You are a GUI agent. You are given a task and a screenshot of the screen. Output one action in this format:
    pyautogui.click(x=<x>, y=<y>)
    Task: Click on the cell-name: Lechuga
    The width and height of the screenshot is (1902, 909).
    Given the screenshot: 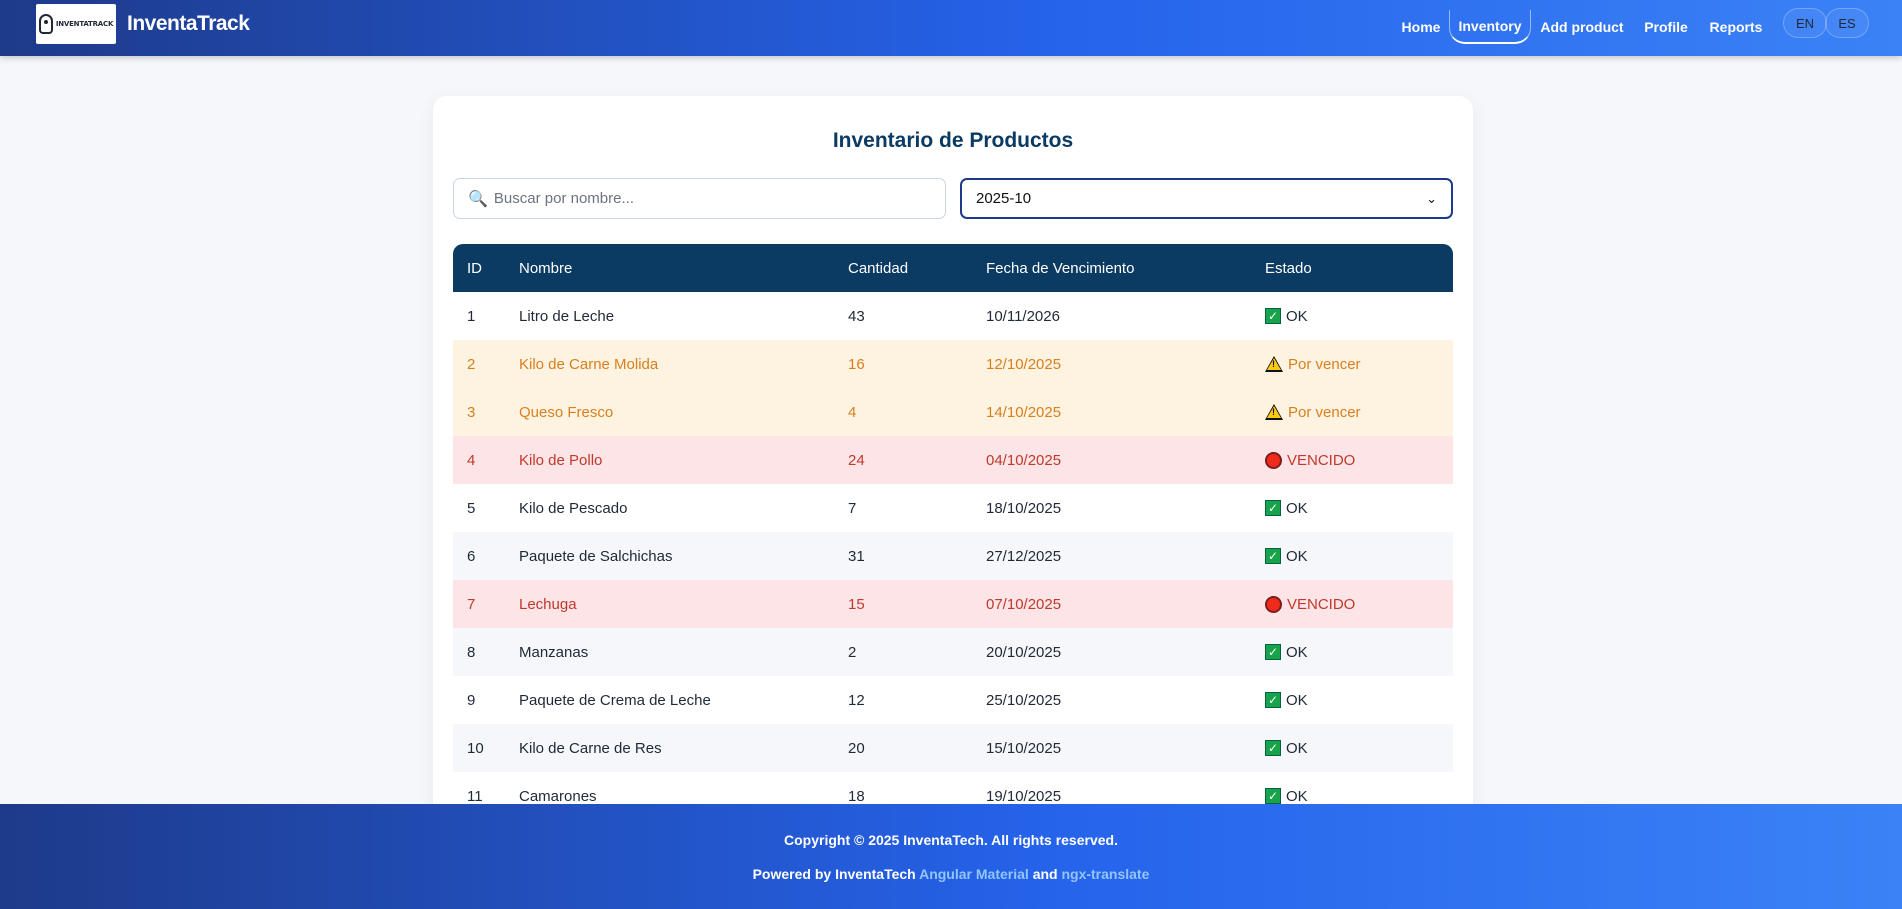 What is the action you would take?
    pyautogui.click(x=548, y=604)
    